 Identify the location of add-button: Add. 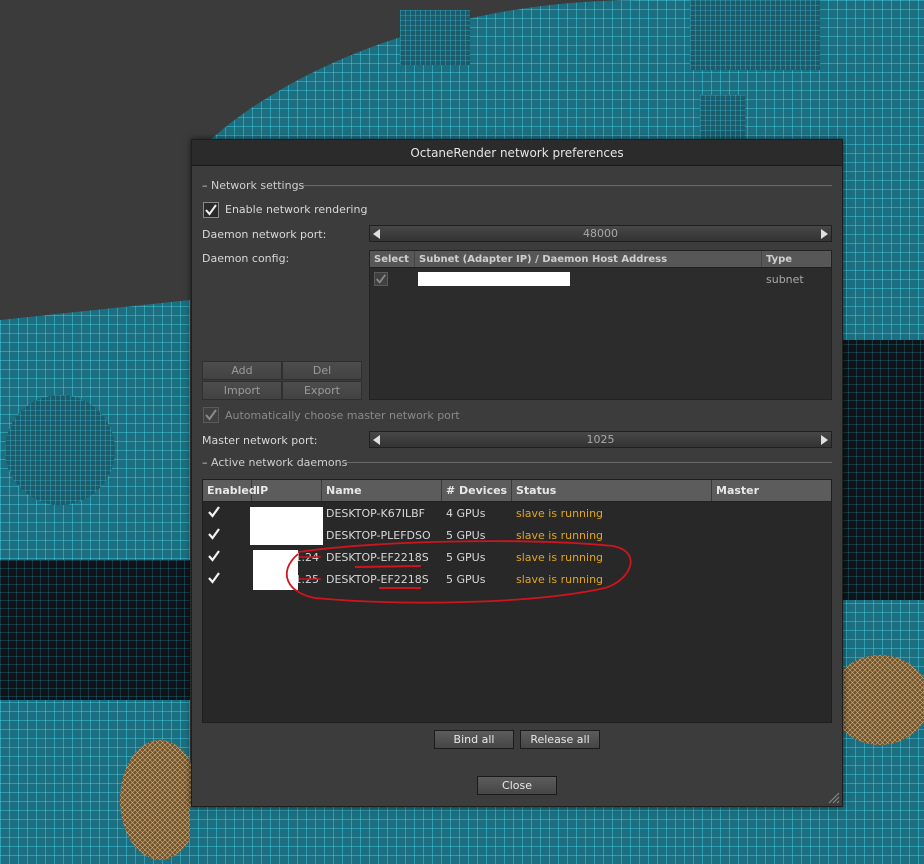
(242, 370).